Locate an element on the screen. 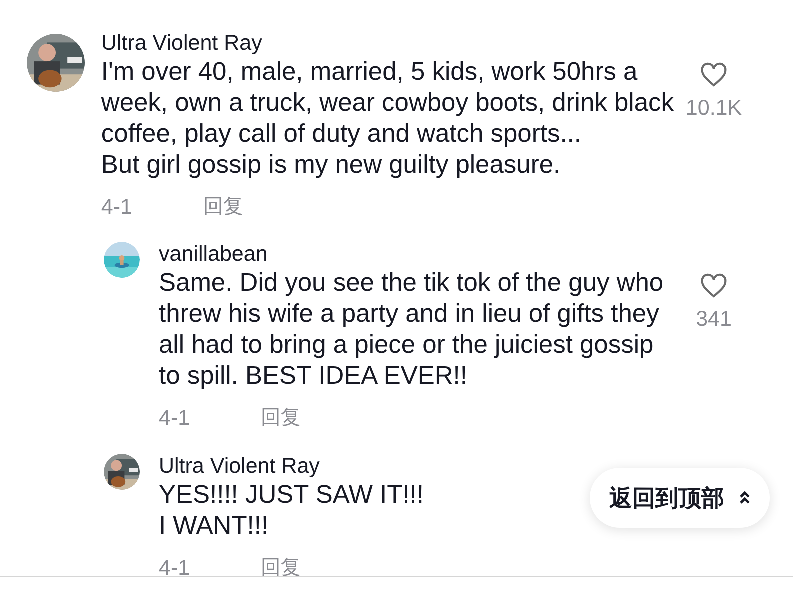  comment-text: Same. Did you see the tik tok of the guy who threw his wife a party and in lieu of gifts they all had to bring a piece or the juiciest gossip to spill. BEST IDEA EVER!! is located at coordinates (411, 330).